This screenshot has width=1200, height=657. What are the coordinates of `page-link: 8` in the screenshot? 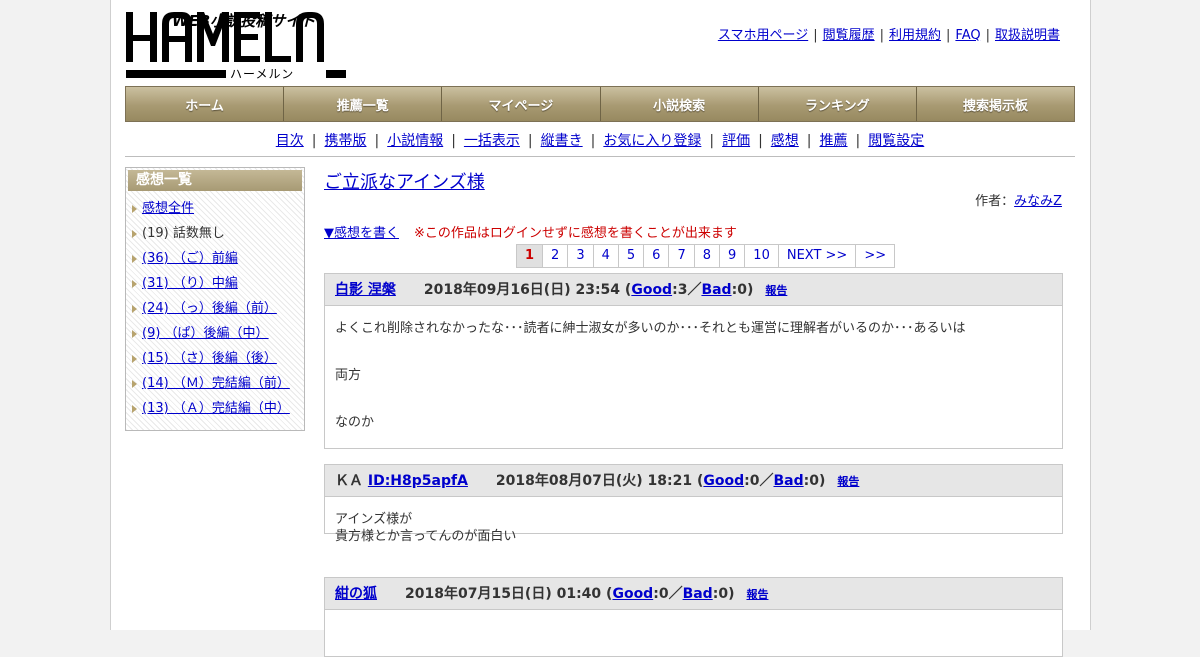 It's located at (707, 256).